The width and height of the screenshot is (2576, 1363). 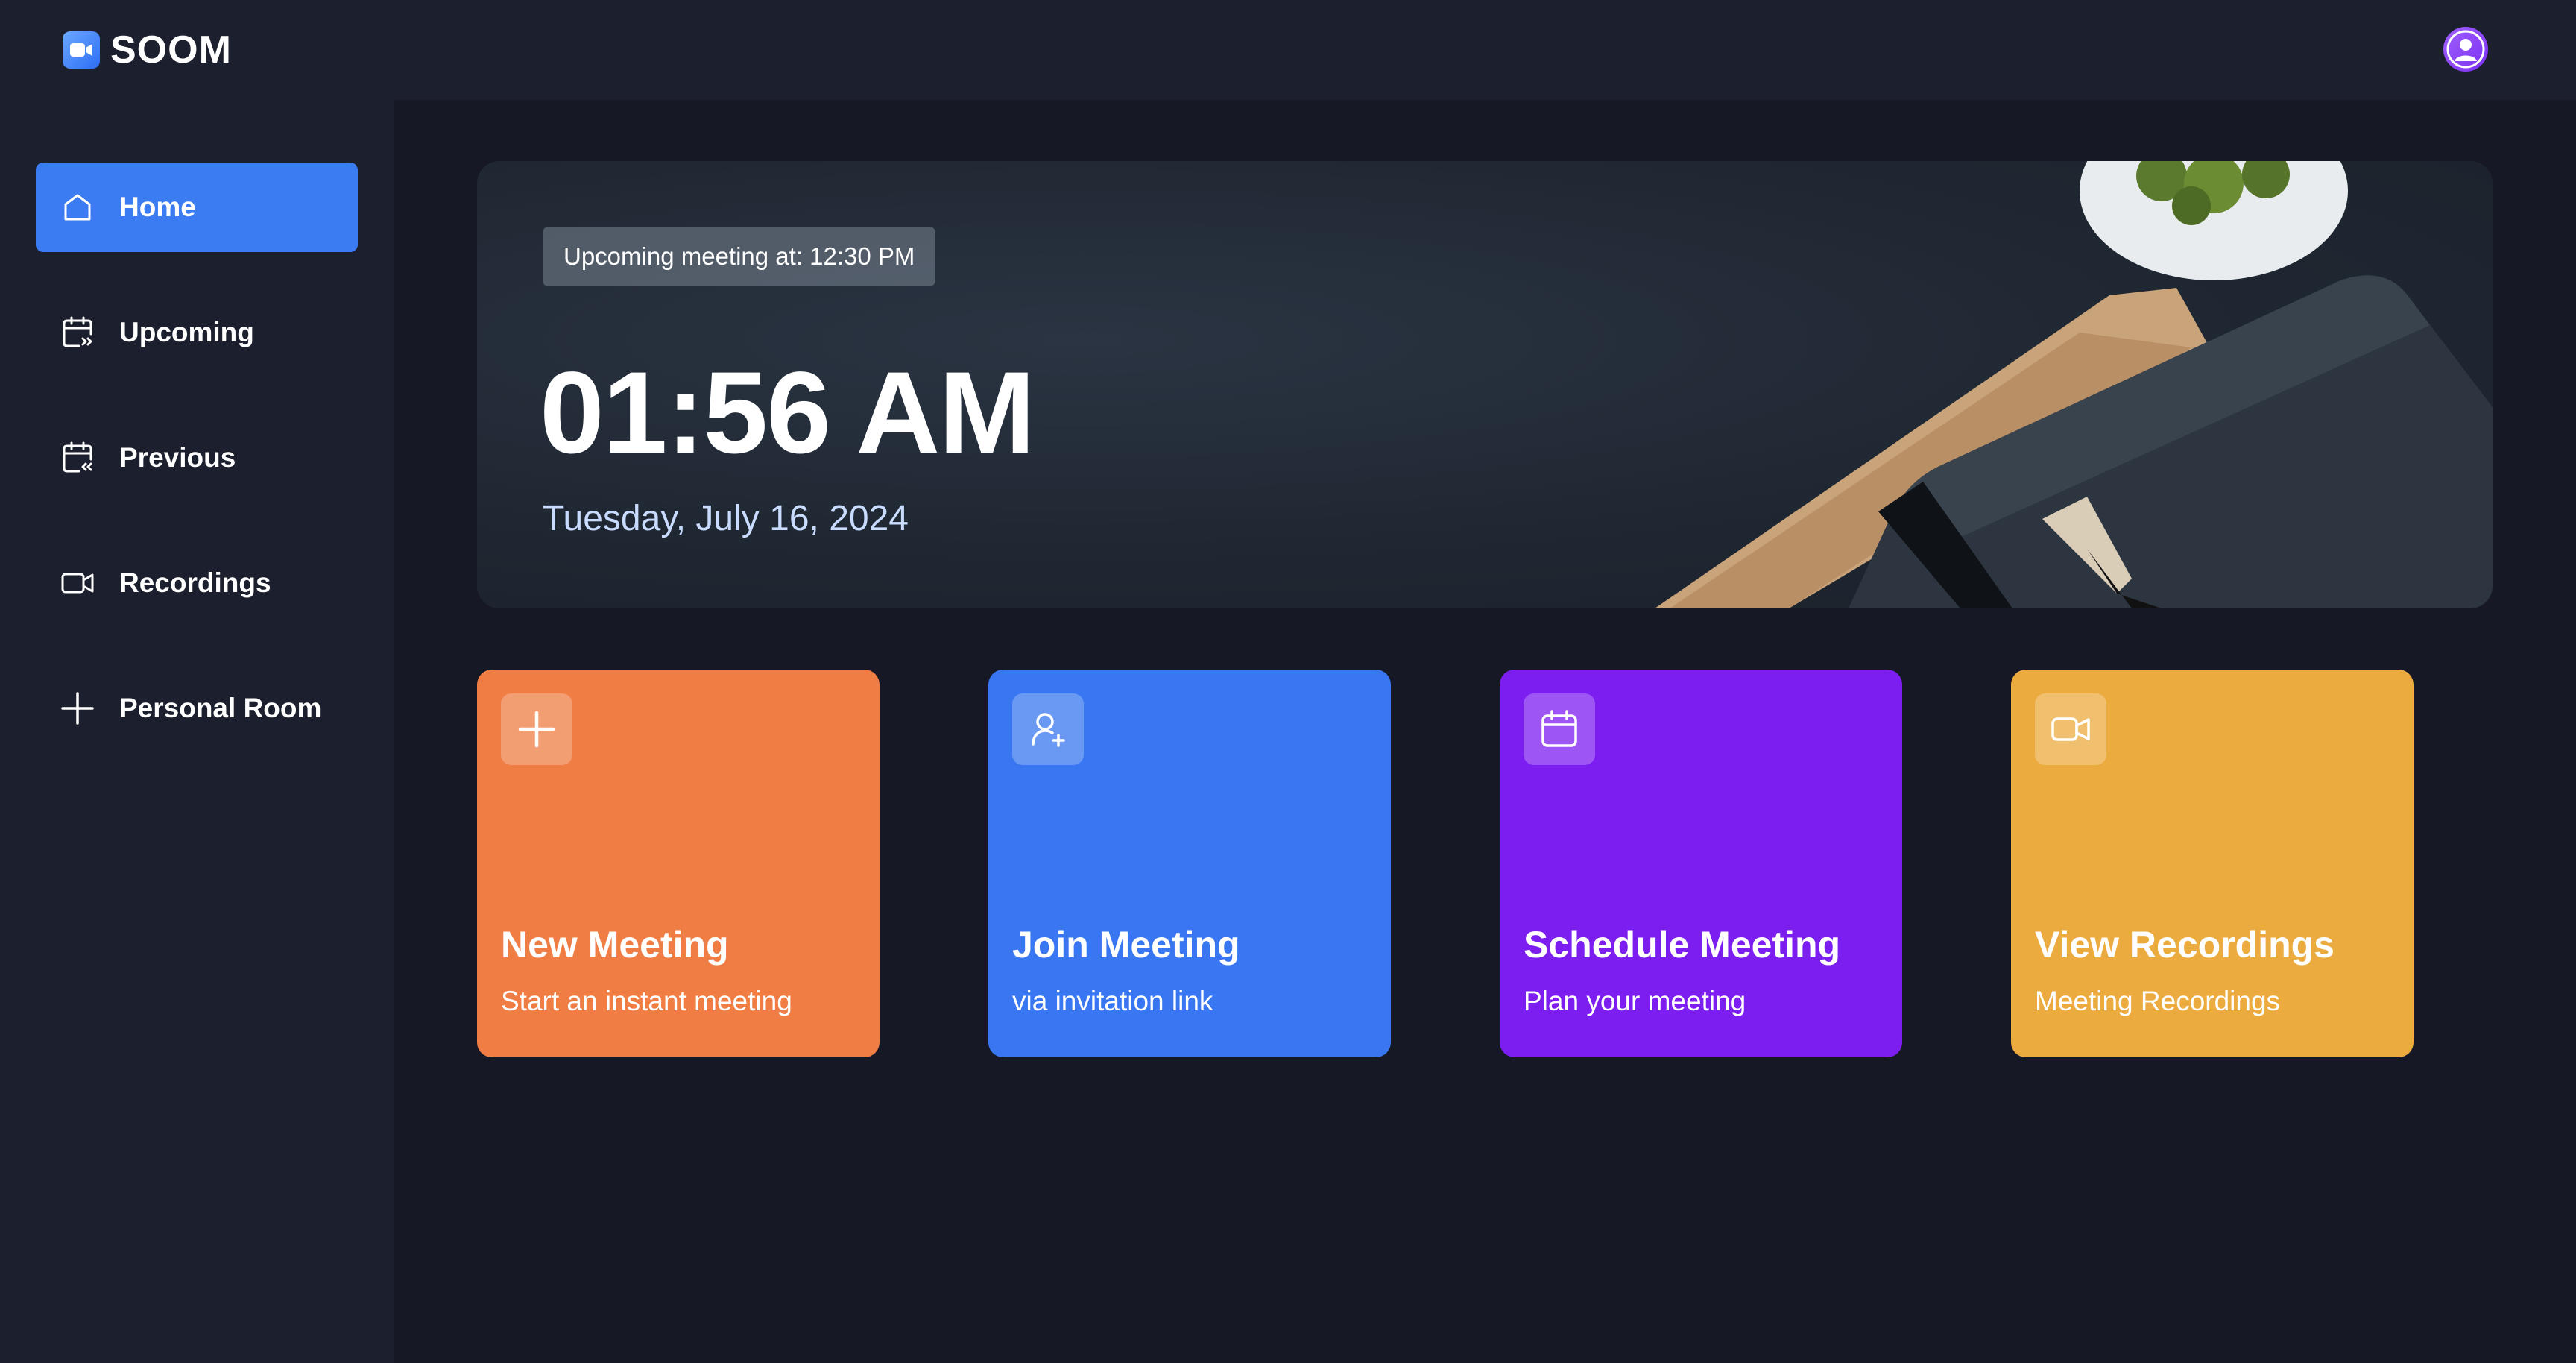 I want to click on sidebar-item-home: Home, so click(x=197, y=207).